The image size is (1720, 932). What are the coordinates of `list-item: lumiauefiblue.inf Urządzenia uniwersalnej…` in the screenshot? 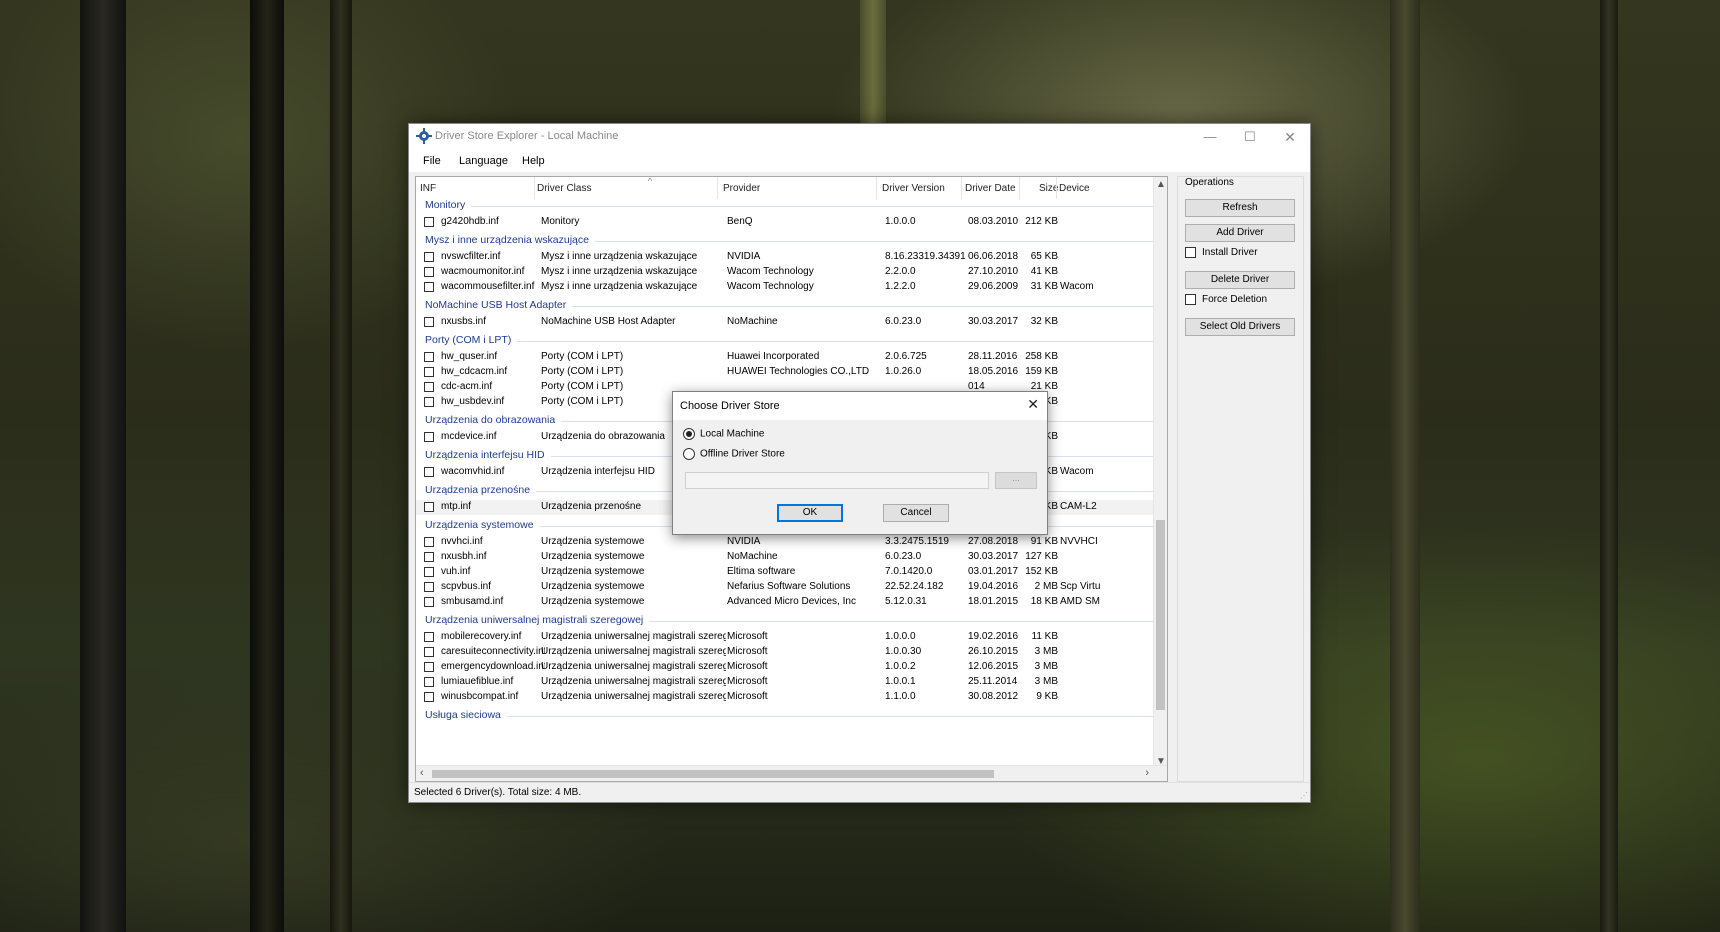 It's located at (785, 682).